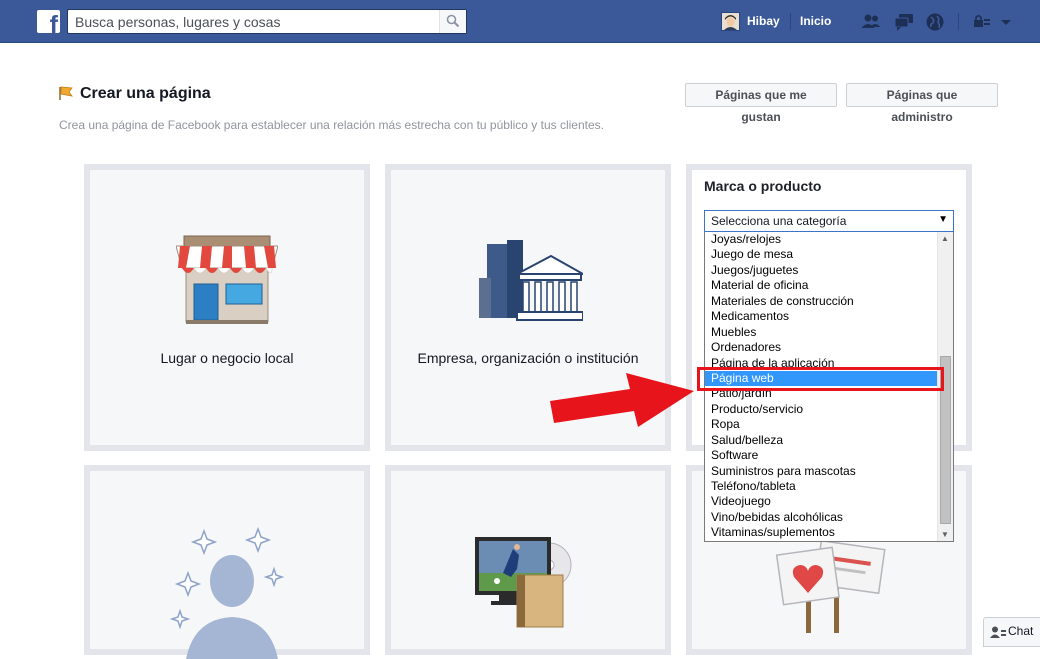 The image size is (1040, 659). What do you see at coordinates (821, 455) in the screenshot?
I see `category-option: Software` at bounding box center [821, 455].